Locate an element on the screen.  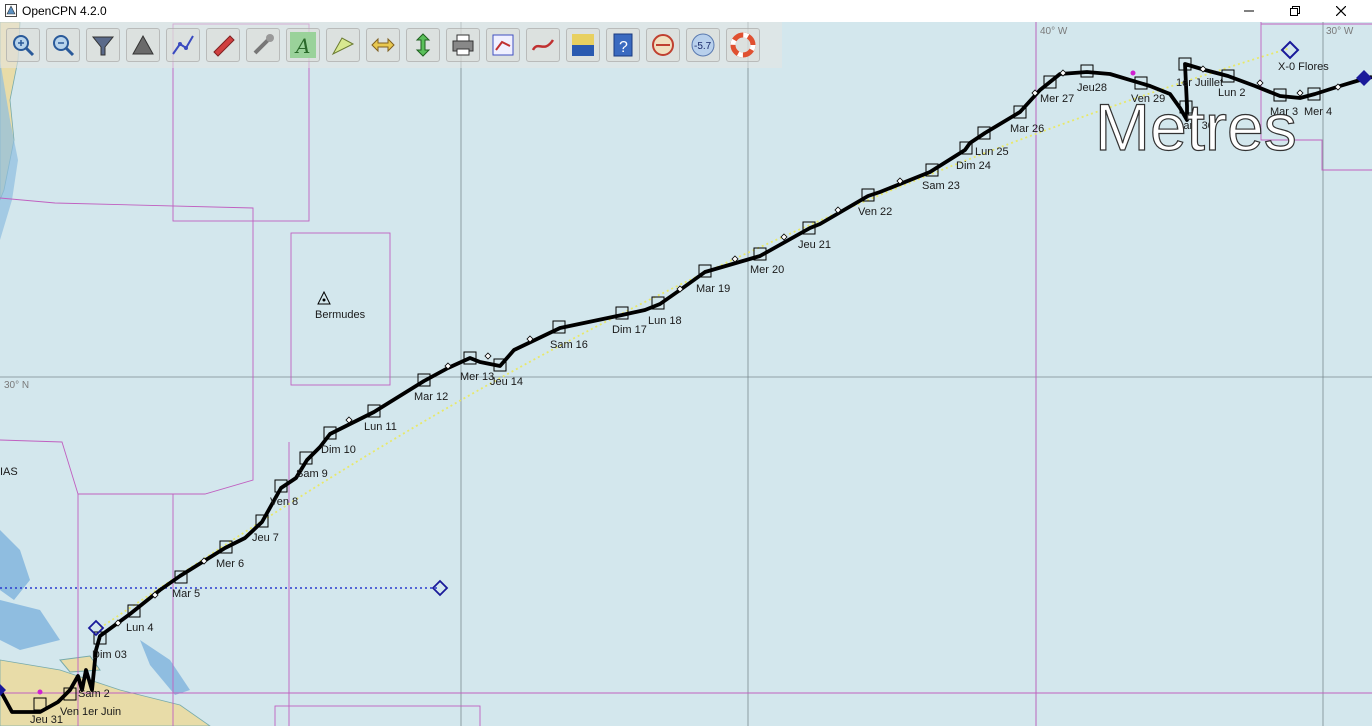
day-label: Sam 2 is located at coordinates (94, 694).